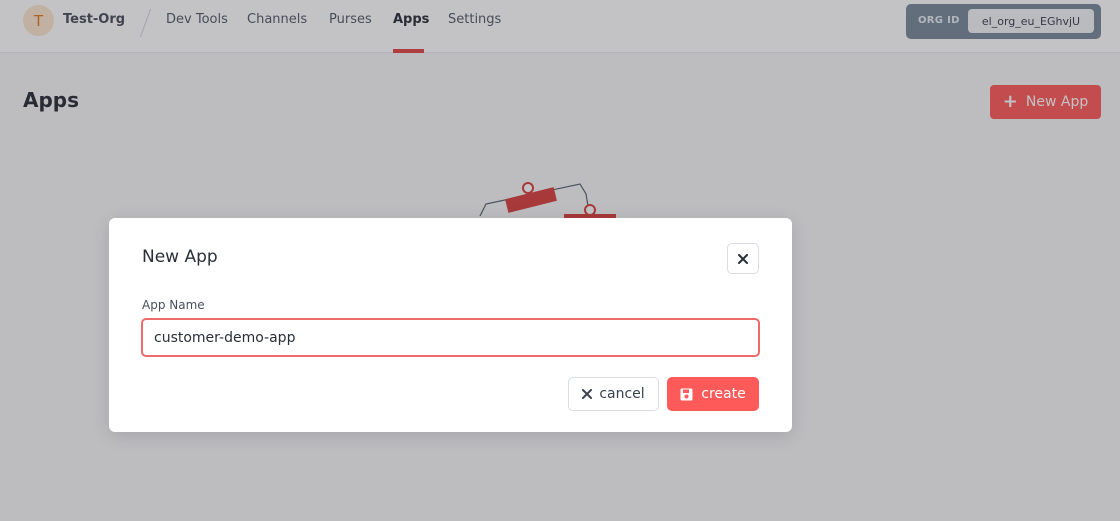  What do you see at coordinates (622, 394) in the screenshot?
I see `cancel-label: cancel` at bounding box center [622, 394].